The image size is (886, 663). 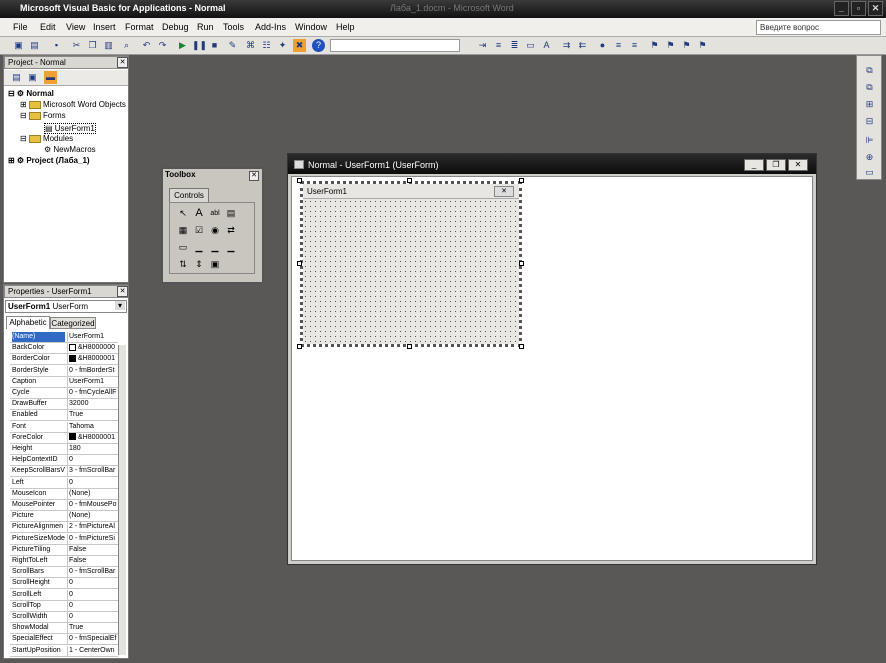 What do you see at coordinates (92, 505) in the screenshot?
I see `property-value: 0 - fmMousePo` at bounding box center [92, 505].